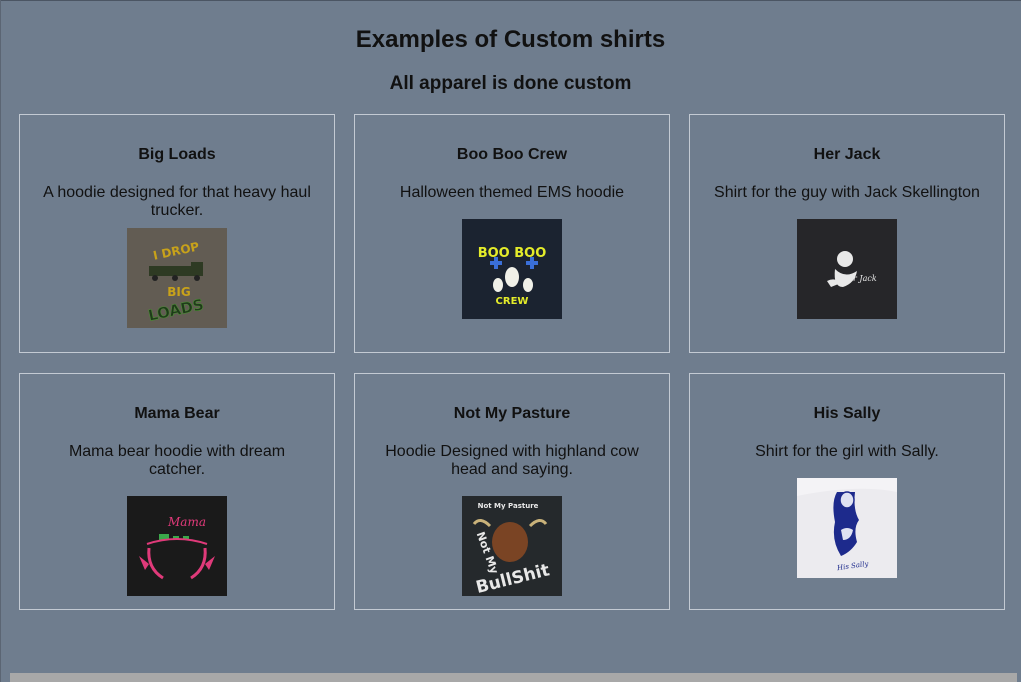 This screenshot has width=1021, height=682. I want to click on card-title: Boo Boo Crew, so click(512, 154).